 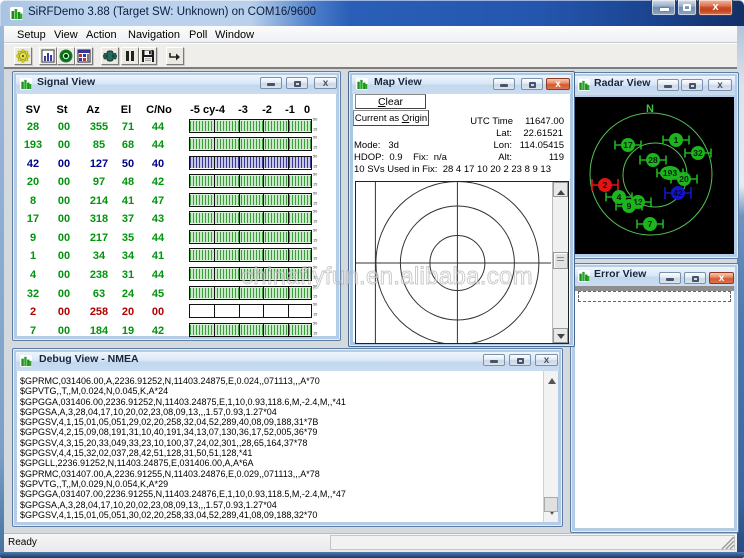 I want to click on svg-text: 193, so click(x=670, y=173).